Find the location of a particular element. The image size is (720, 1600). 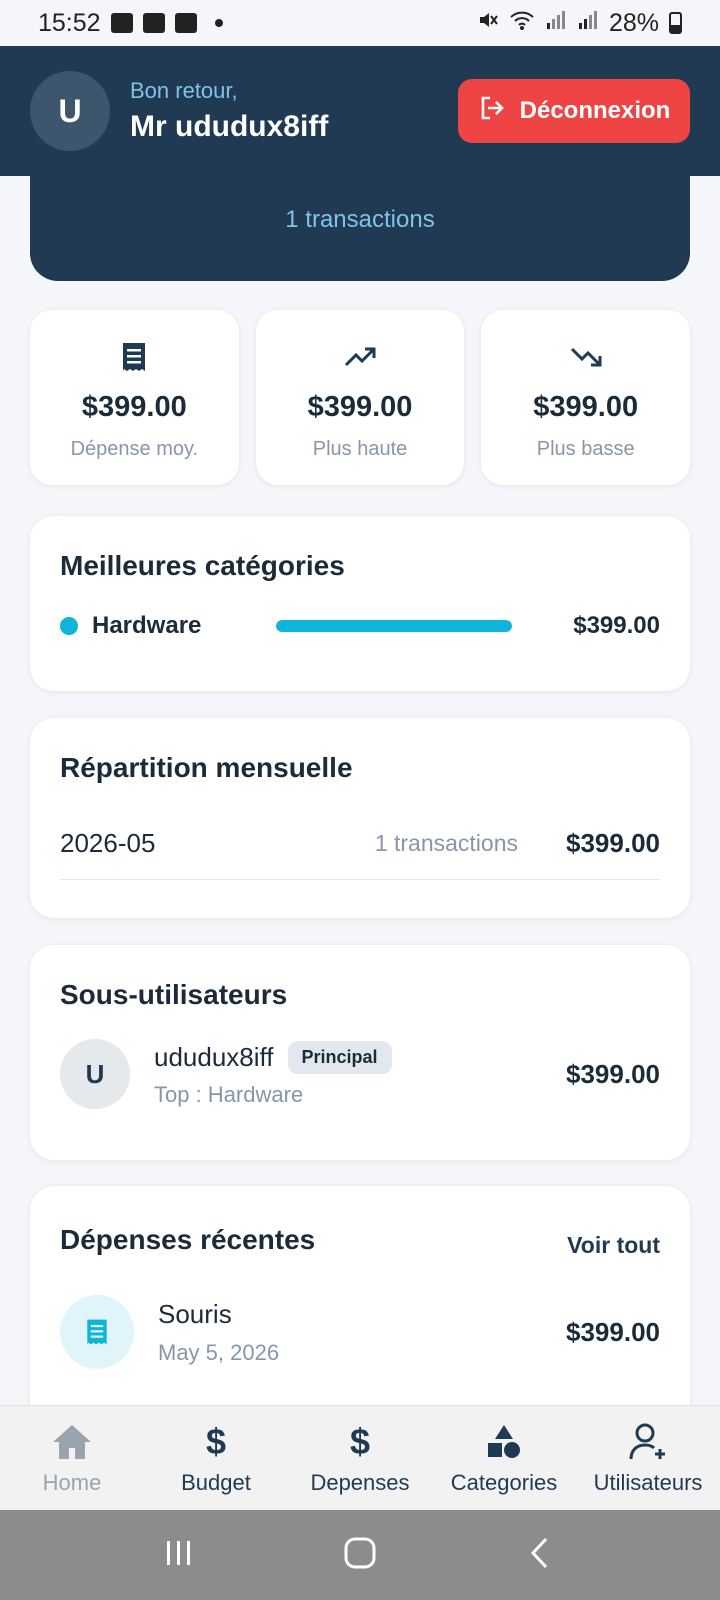

month-label: 2026-05 is located at coordinates (108, 843).